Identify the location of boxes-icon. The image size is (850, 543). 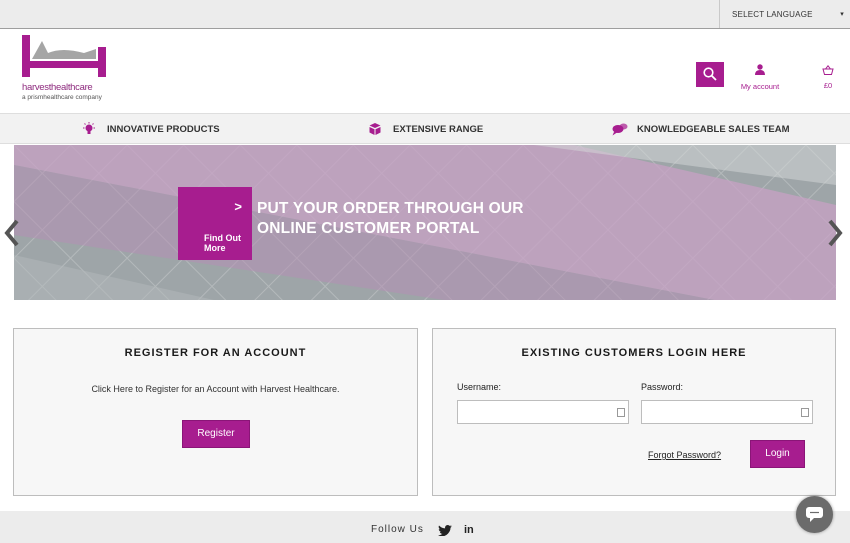
(375, 129).